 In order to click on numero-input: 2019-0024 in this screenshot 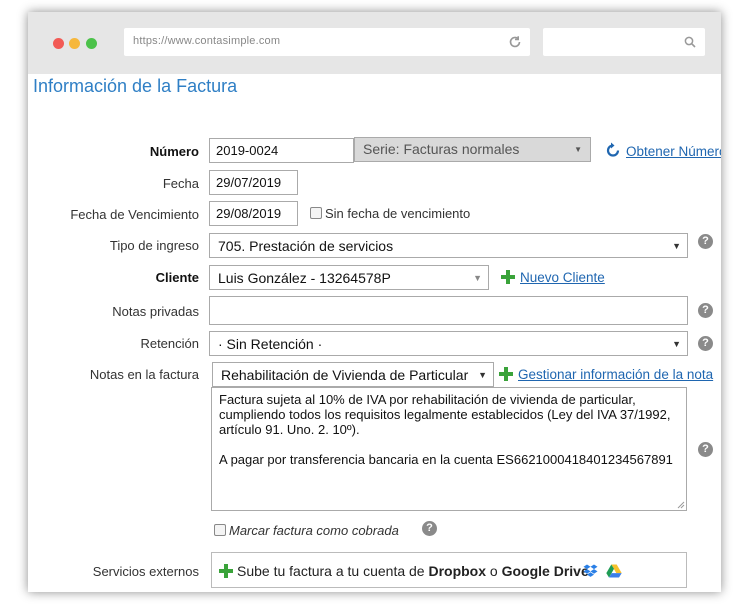, I will do `click(281, 150)`.